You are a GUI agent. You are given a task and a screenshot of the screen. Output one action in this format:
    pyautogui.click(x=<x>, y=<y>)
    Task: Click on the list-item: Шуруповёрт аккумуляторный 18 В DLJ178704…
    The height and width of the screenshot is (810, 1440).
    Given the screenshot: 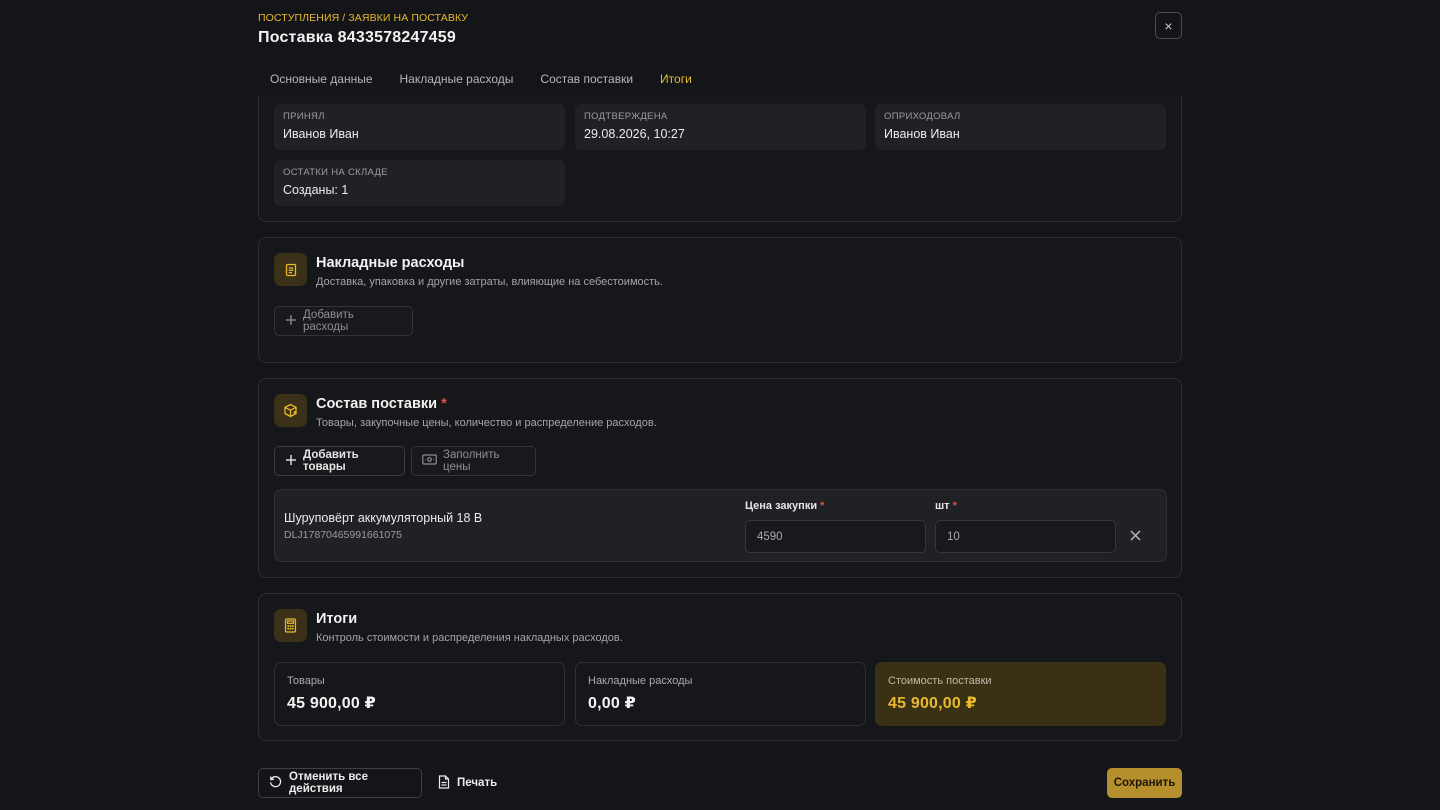 What is the action you would take?
    pyautogui.click(x=720, y=525)
    